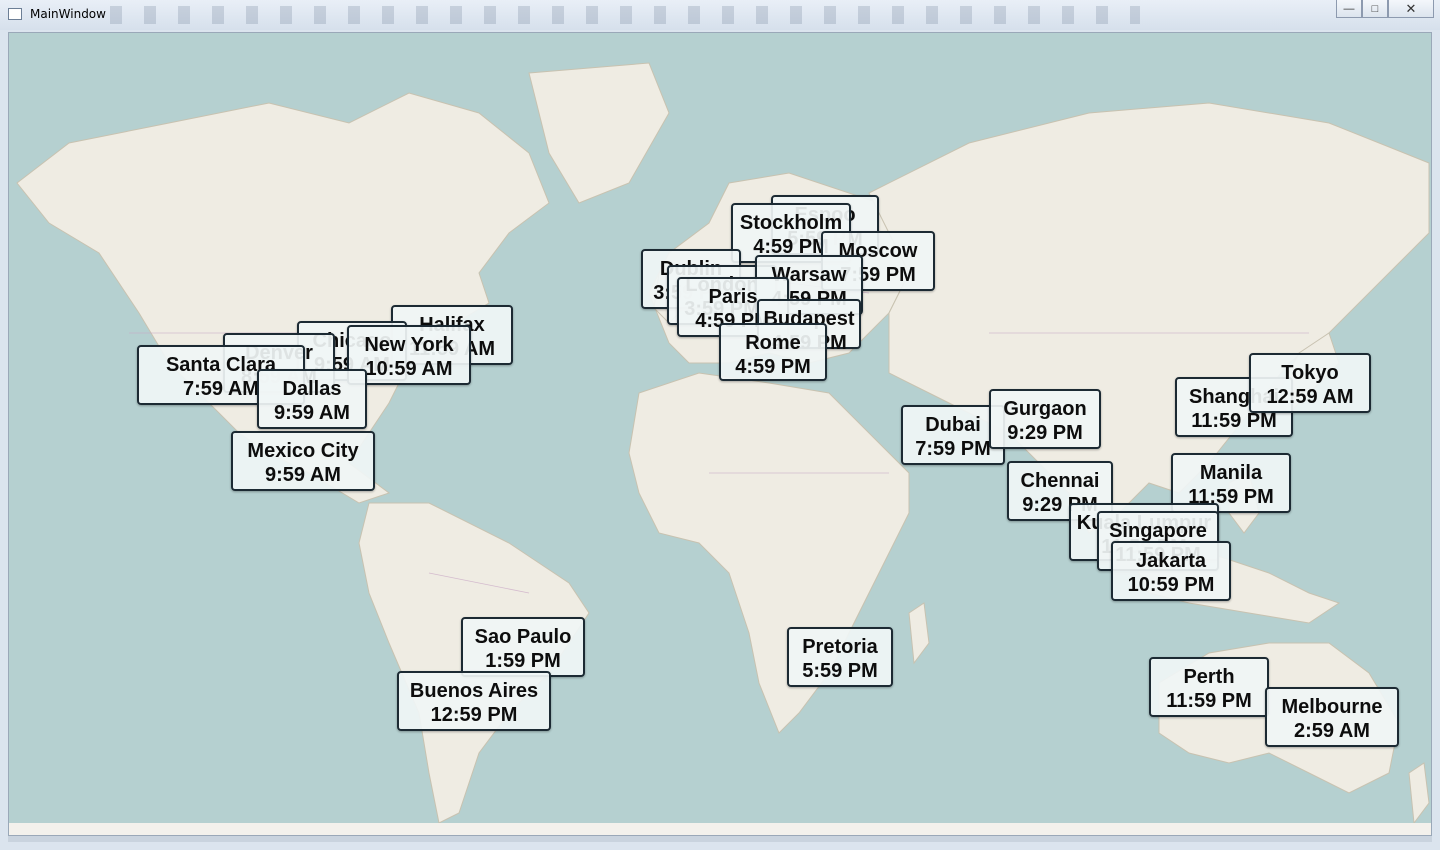 The width and height of the screenshot is (1440, 850). What do you see at coordinates (1332, 707) in the screenshot?
I see `city-name: Melbourne` at bounding box center [1332, 707].